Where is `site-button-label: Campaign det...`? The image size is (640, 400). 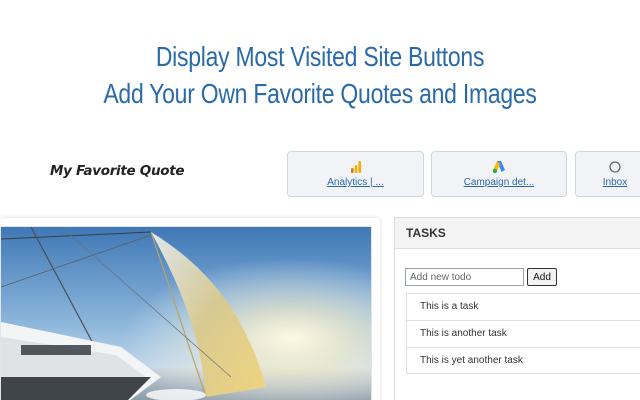 site-button-label: Campaign det... is located at coordinates (499, 182).